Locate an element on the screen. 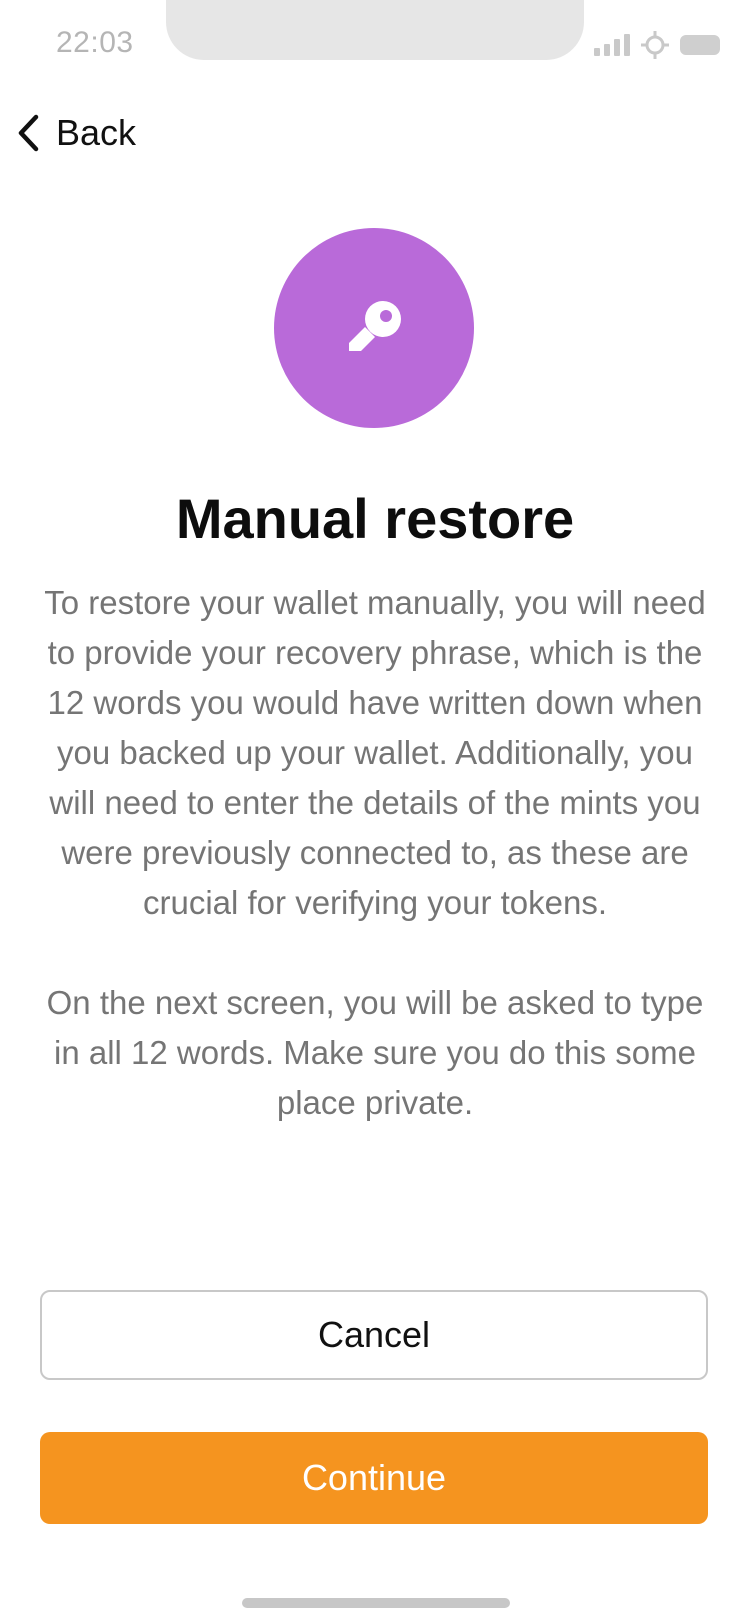 The width and height of the screenshot is (750, 1624). cancel-button: Cancel is located at coordinates (374, 1335).